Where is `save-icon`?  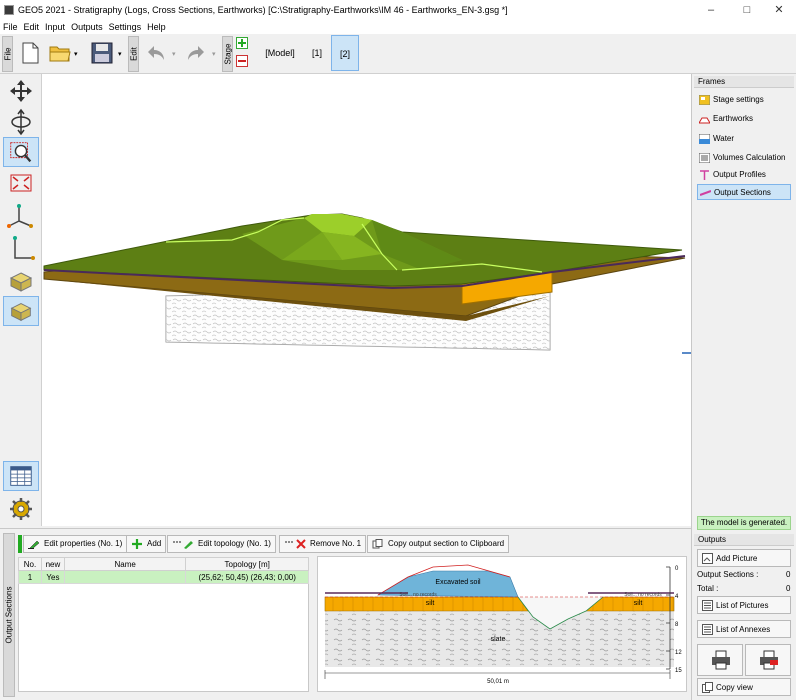 save-icon is located at coordinates (102, 53).